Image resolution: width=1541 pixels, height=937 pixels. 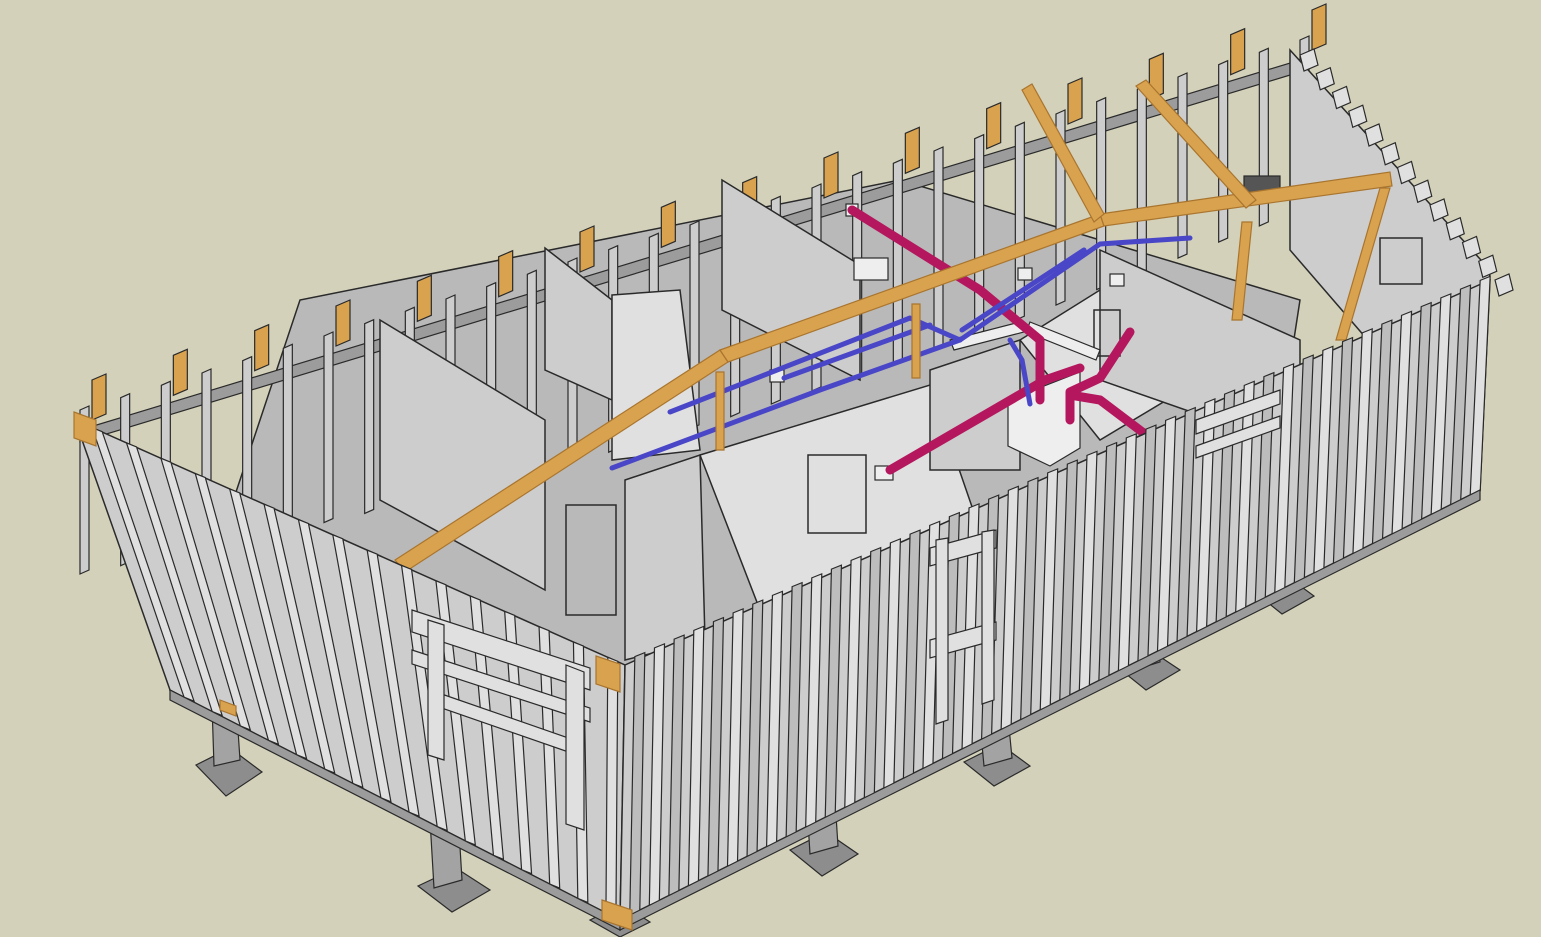 I want to click on left-wall-stud, so click(x=612, y=787).